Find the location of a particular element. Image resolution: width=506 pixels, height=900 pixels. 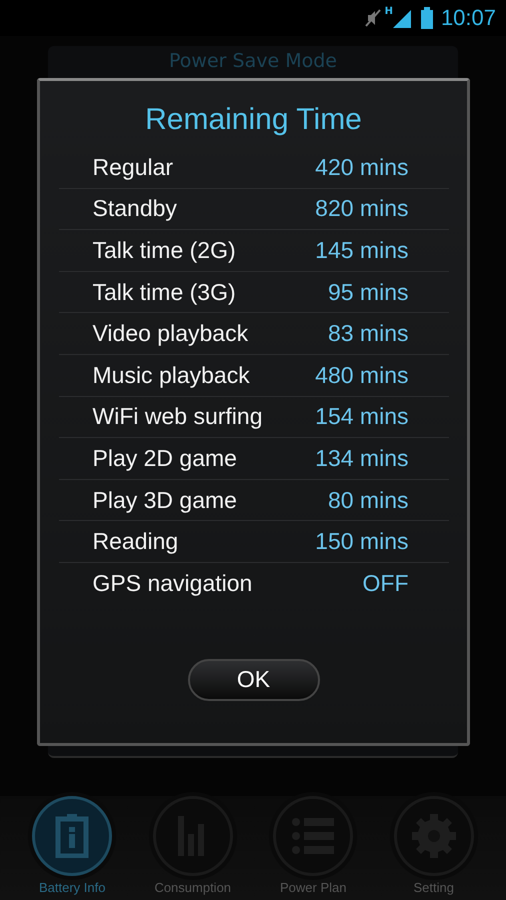

row-value: 80 mins is located at coordinates (368, 500).